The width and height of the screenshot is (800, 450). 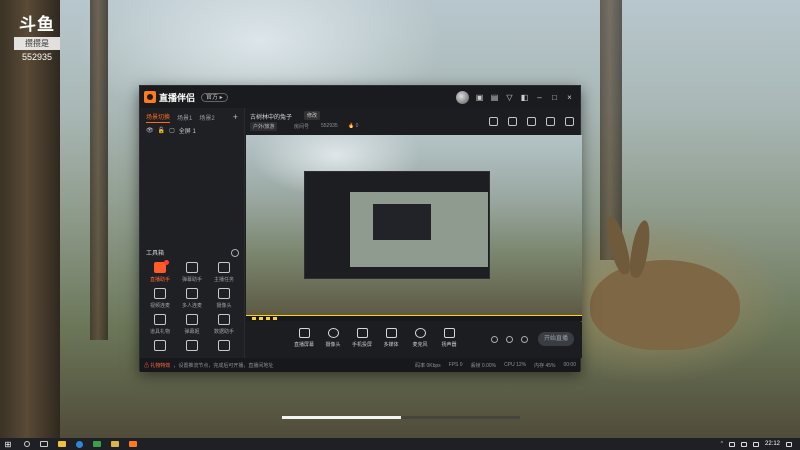 What do you see at coordinates (160, 293) in the screenshot?
I see `video-link-icon` at bounding box center [160, 293].